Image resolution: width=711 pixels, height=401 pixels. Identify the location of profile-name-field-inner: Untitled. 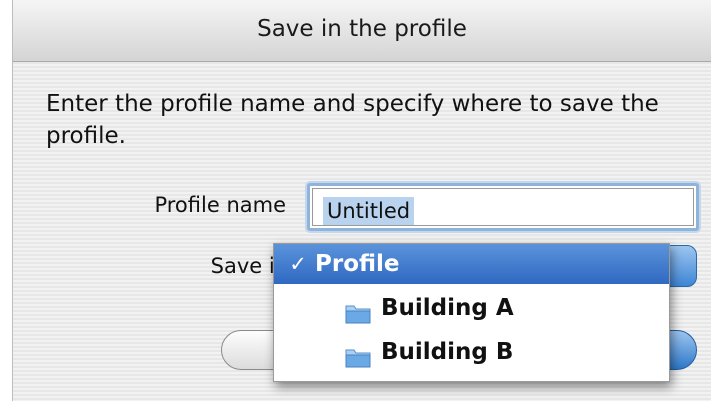
(503, 207).